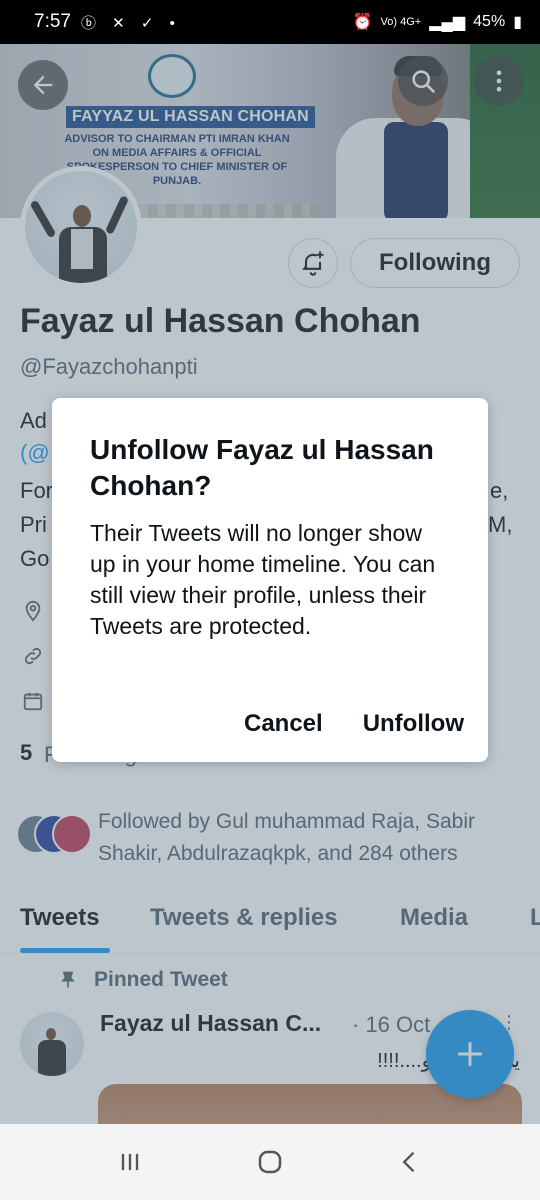 The width and height of the screenshot is (540, 1200). What do you see at coordinates (130, 1162) in the screenshot?
I see `recent-apps-icon` at bounding box center [130, 1162].